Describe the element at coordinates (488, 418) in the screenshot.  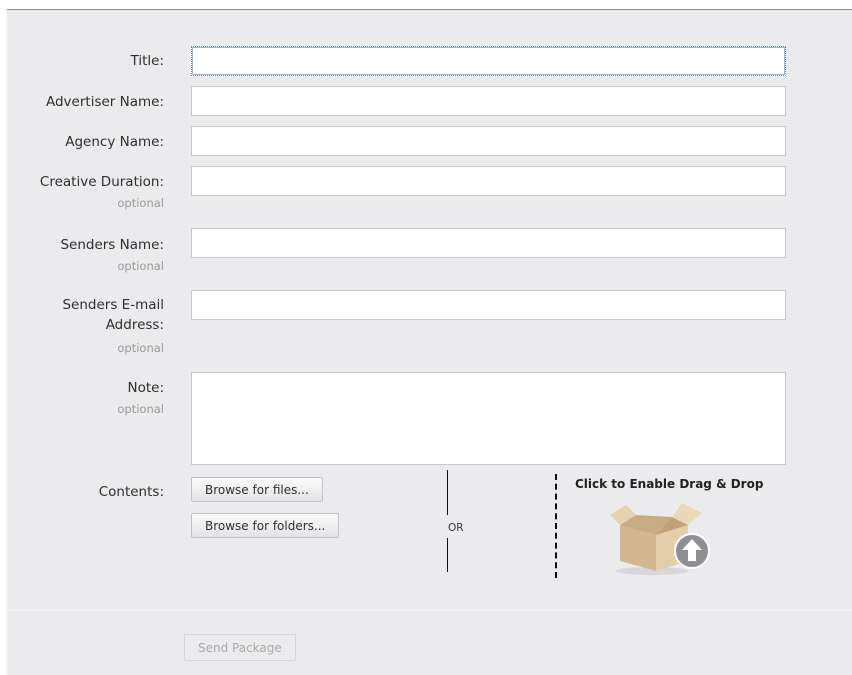
I see `note-textarea` at that location.